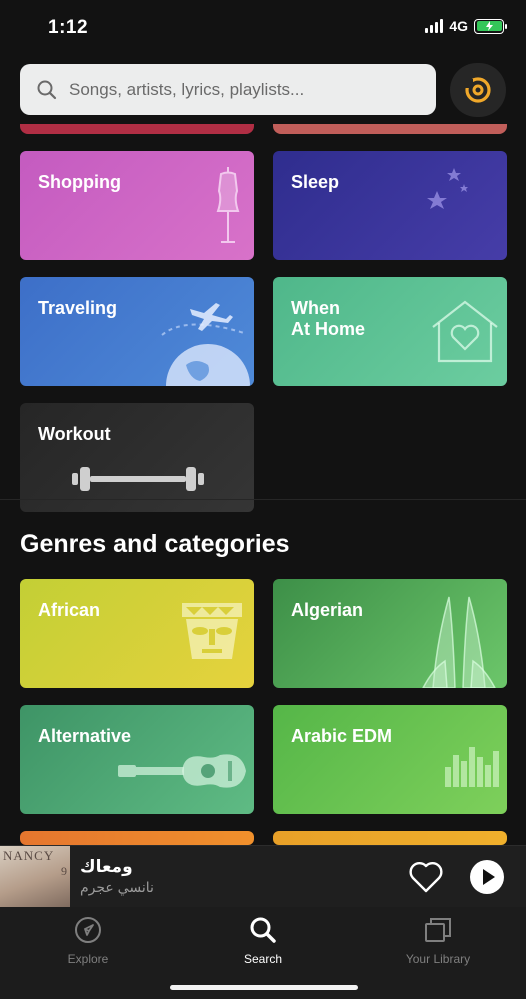 This screenshot has height=999, width=526. I want to click on genre-tile-algerian: Algerian, so click(390, 633).